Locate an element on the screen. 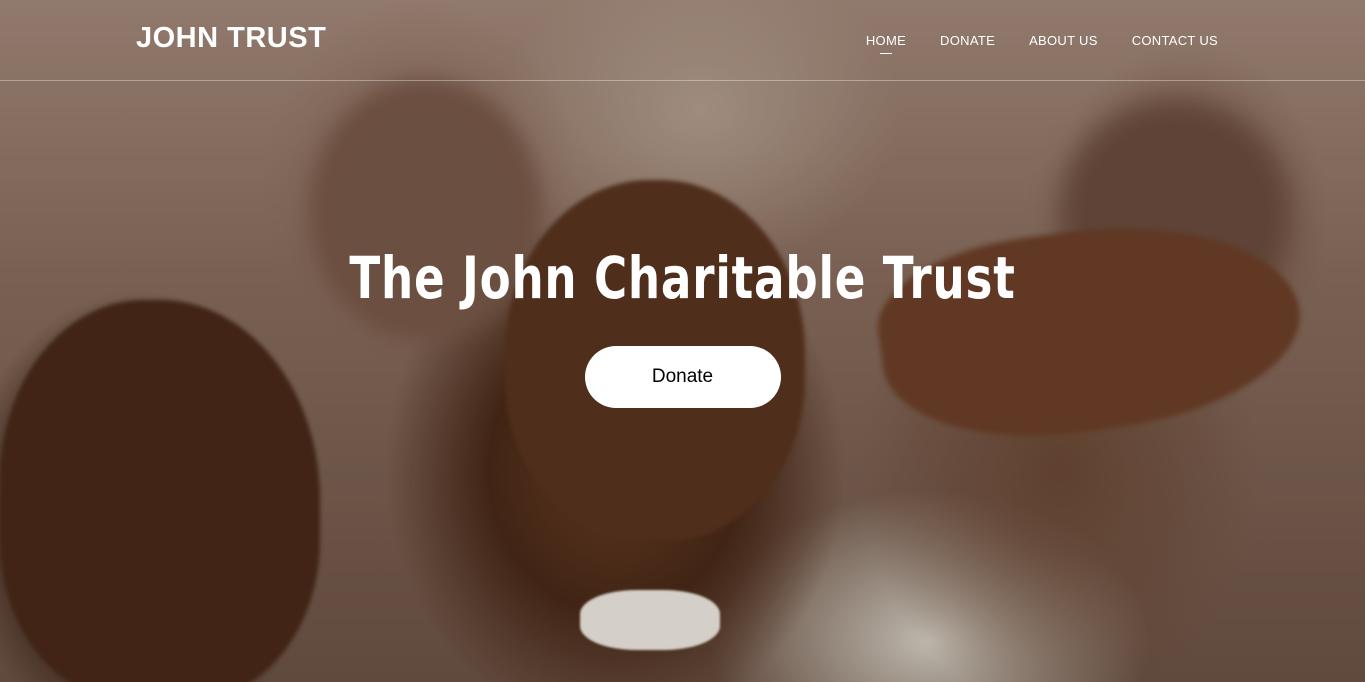 The height and width of the screenshot is (682, 1365). nav-menu: HOME DONATE ABOUT US CONTACT US is located at coordinates (1042, 40).